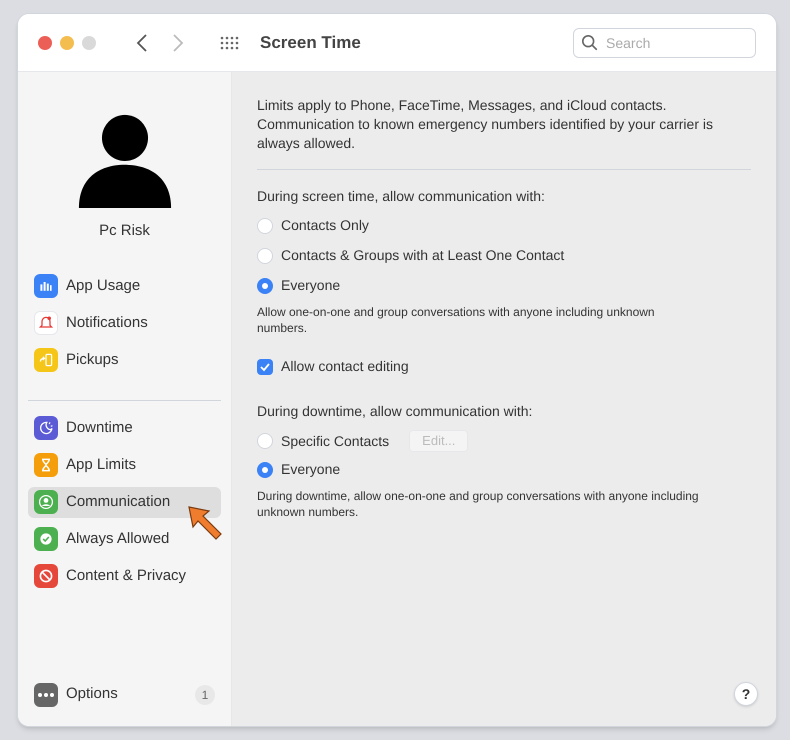 Image resolution: width=790 pixels, height=740 pixels. Describe the element at coordinates (456, 320) in the screenshot. I see `help-text: Allow one-on-one and group conversations with anyone including unknown numbers.` at that location.